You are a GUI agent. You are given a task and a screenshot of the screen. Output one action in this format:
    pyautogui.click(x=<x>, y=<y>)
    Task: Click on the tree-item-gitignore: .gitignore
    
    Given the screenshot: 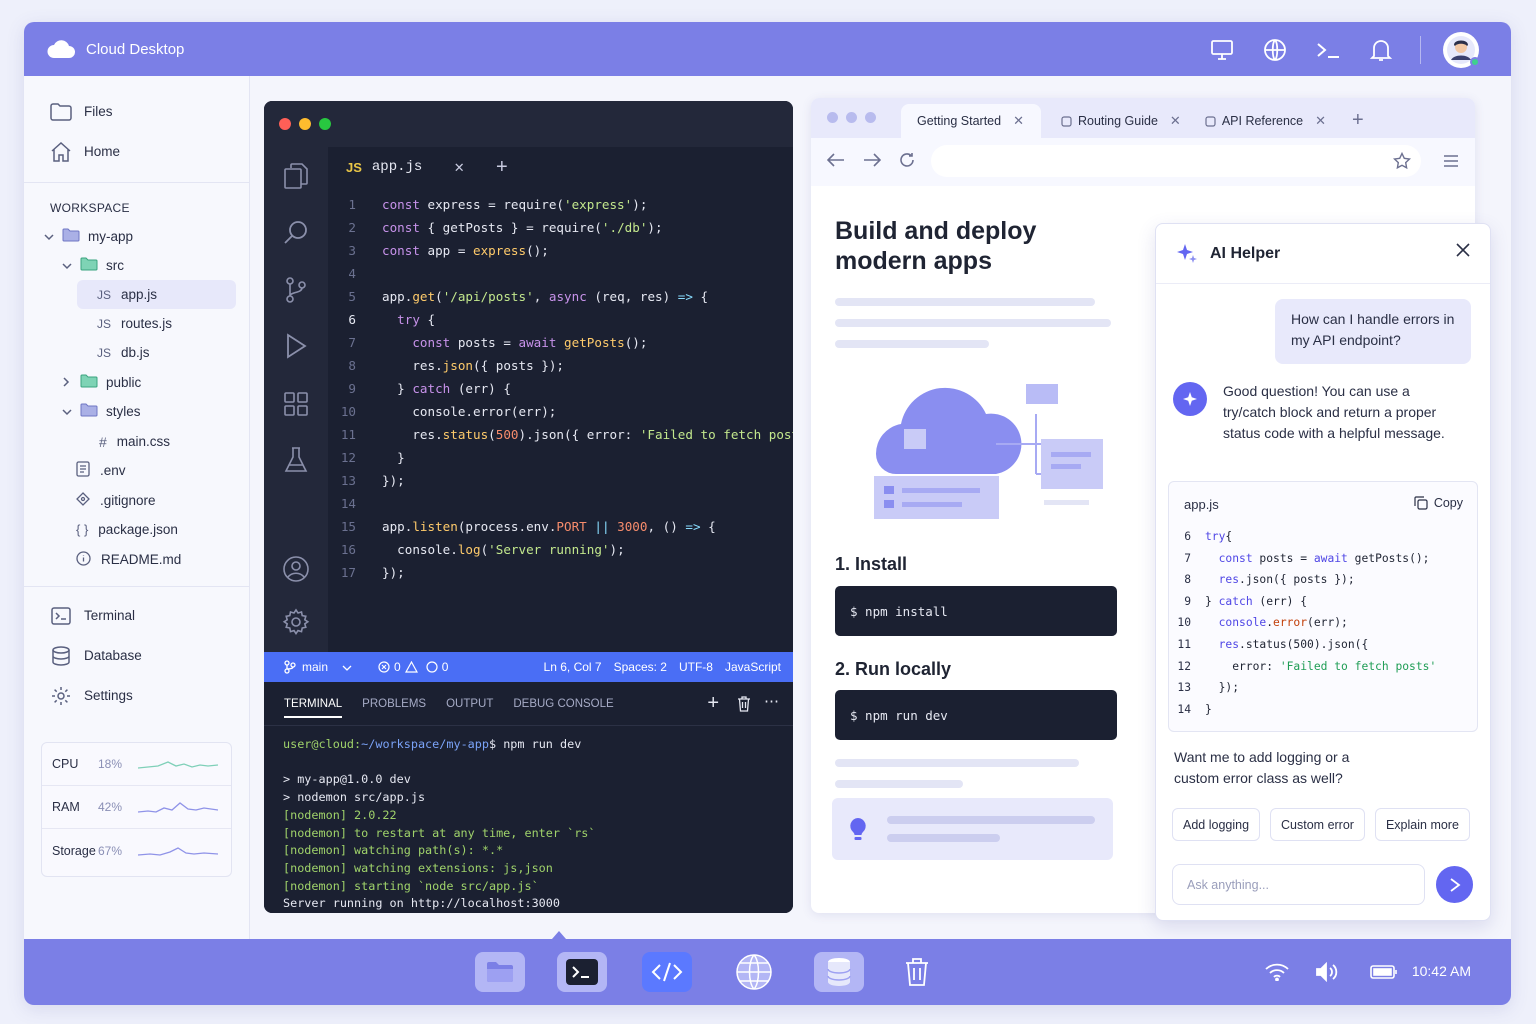 What is the action you would take?
    pyautogui.click(x=137, y=500)
    